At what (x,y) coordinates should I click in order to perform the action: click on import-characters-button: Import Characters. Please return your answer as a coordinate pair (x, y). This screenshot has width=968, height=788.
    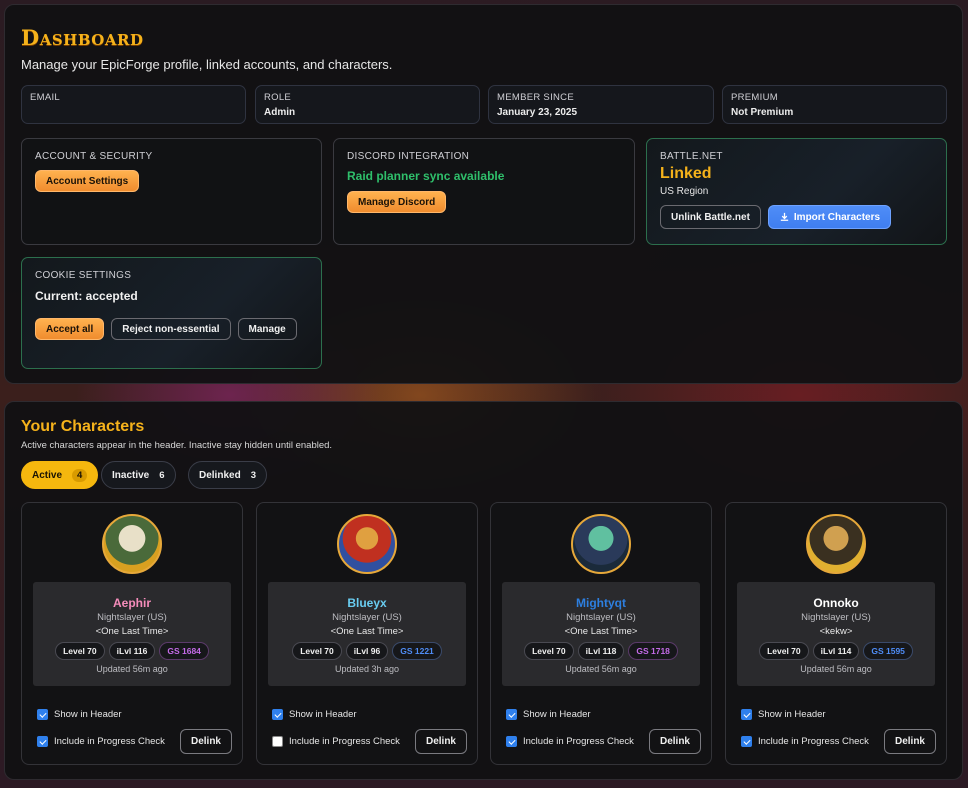
    Looking at the image, I should click on (829, 217).